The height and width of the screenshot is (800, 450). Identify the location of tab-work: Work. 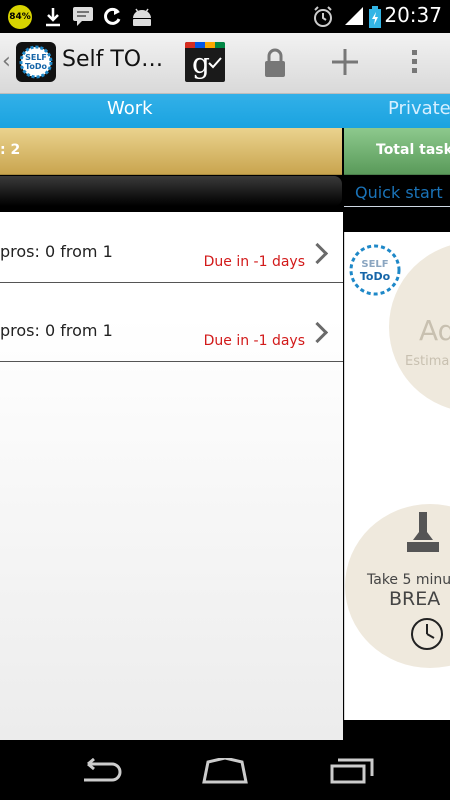
(130, 108).